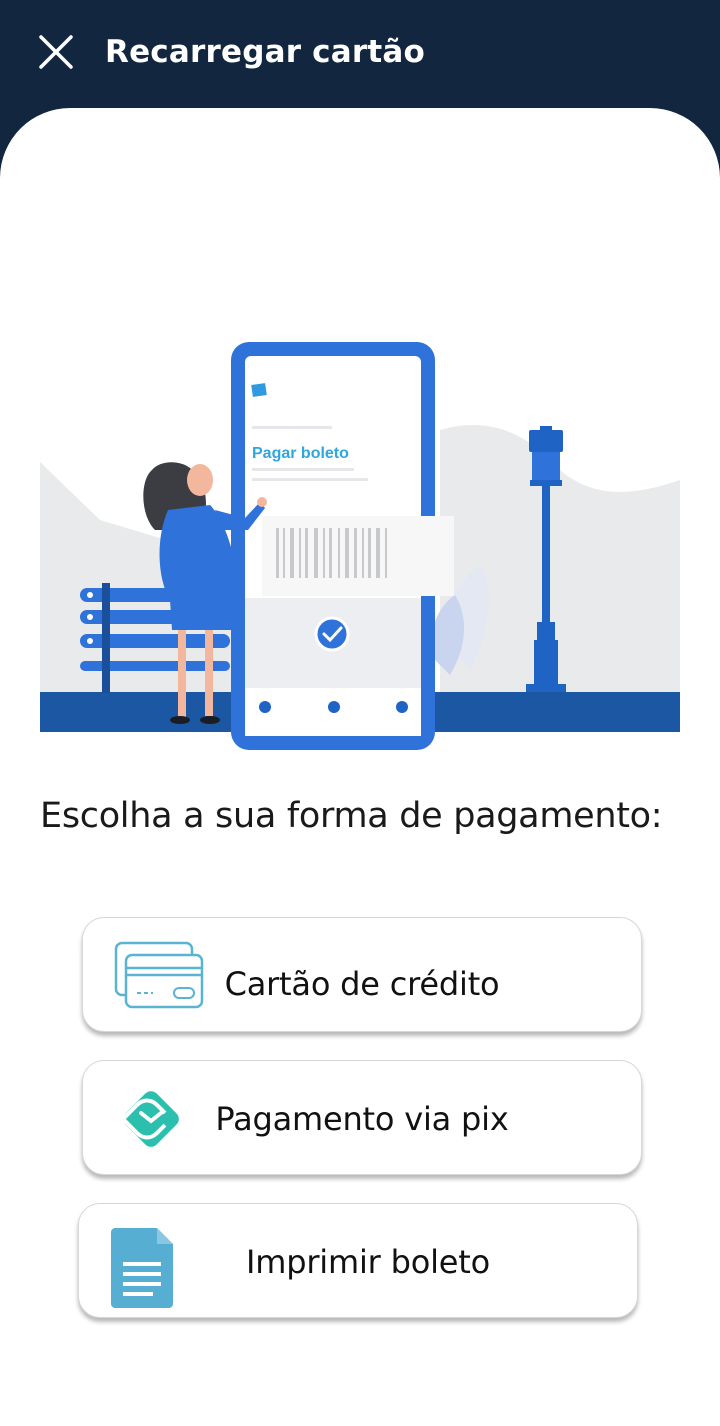 Image resolution: width=720 pixels, height=1426 pixels. Describe the element at coordinates (368, 1262) in the screenshot. I see `boleto-label: Imprimir boleto` at that location.